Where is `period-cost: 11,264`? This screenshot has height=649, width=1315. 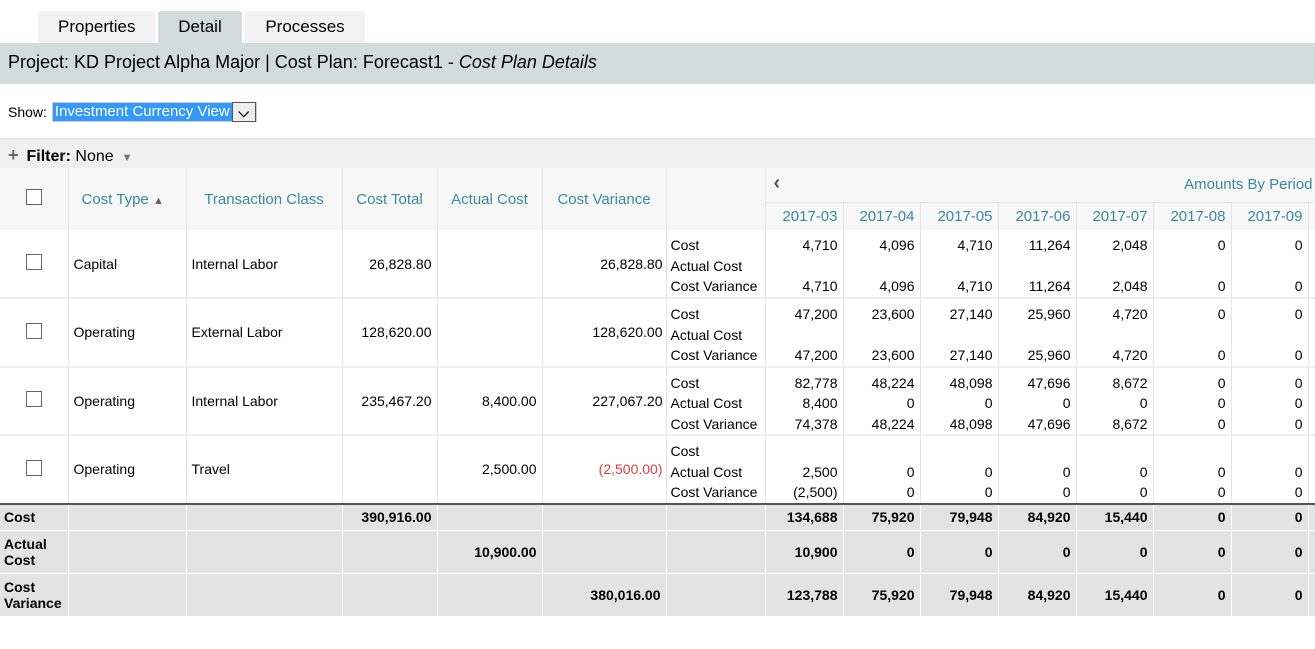 period-cost: 11,264 is located at coordinates (1049, 245).